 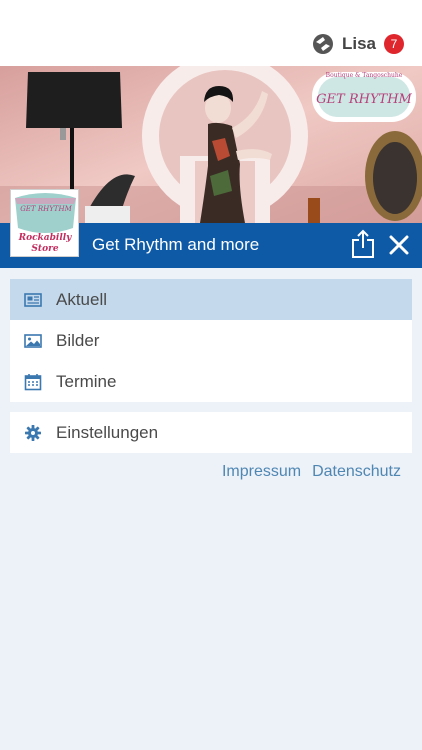 I want to click on datenschutz-link: Datenschutz, so click(x=356, y=472).